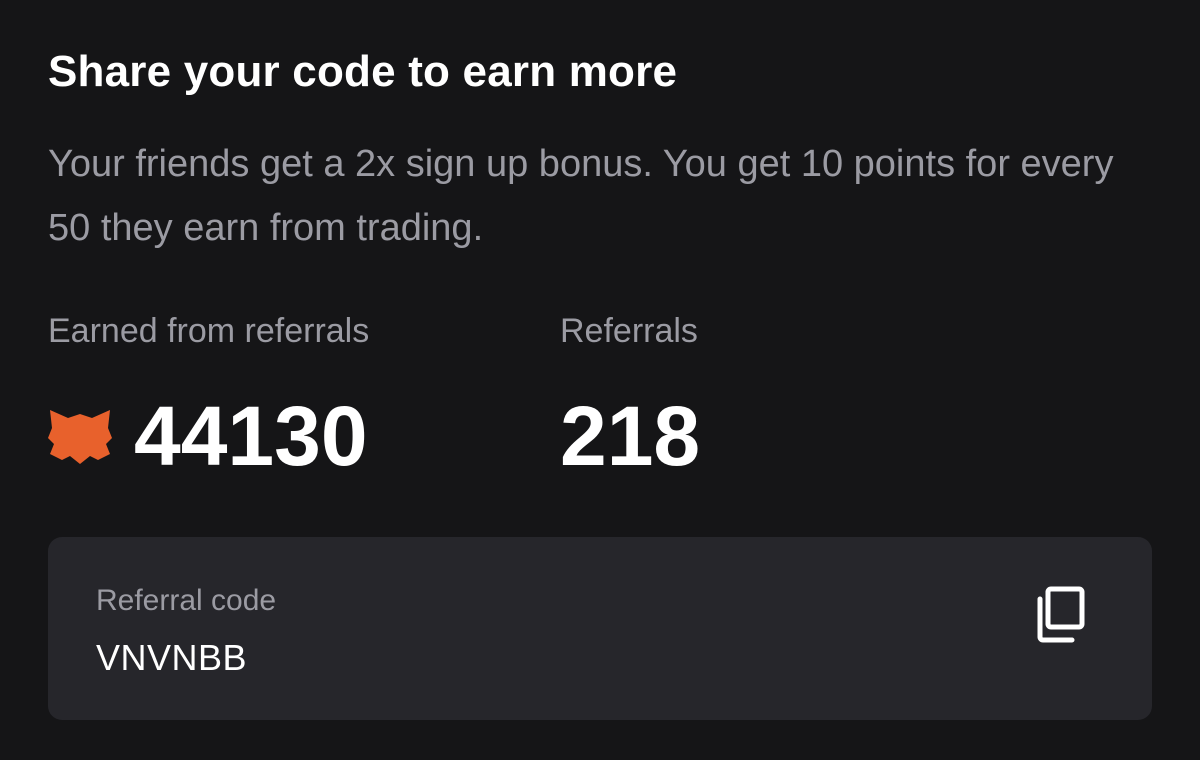  I want to click on page-title: Share your code to earn more, so click(363, 71).